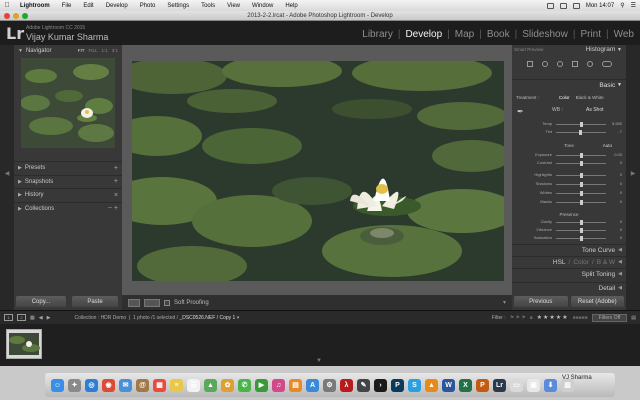 The height and width of the screenshot is (400, 640). What do you see at coordinates (590, 34) in the screenshot?
I see `module-print: Print` at bounding box center [590, 34].